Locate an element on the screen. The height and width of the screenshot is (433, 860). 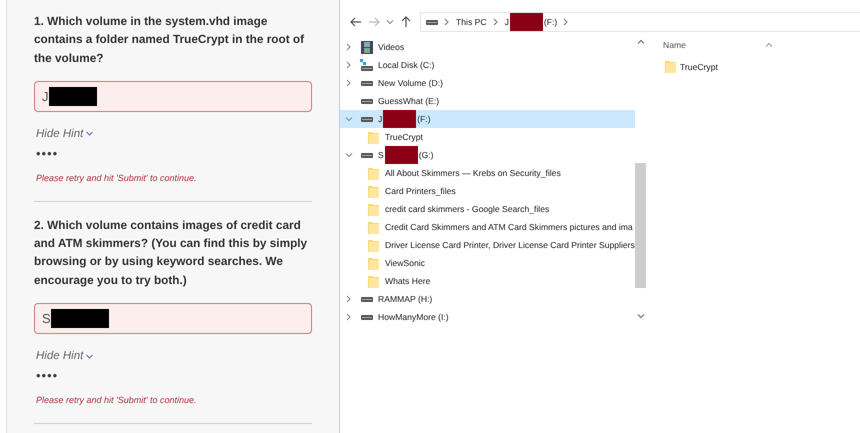
breadcrumb-item: This PC is located at coordinates (471, 22).